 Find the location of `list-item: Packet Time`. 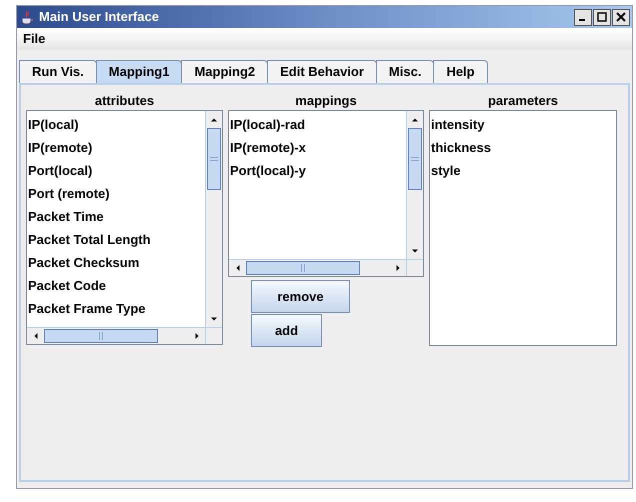

list-item: Packet Time is located at coordinates (116, 216).